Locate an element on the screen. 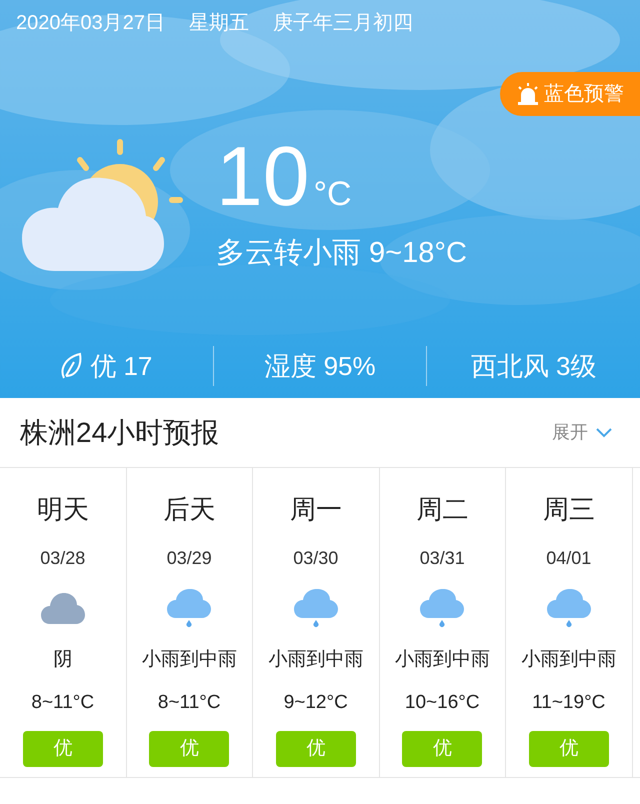 The height and width of the screenshot is (804, 640). day-text: 明天 is located at coordinates (62, 509).